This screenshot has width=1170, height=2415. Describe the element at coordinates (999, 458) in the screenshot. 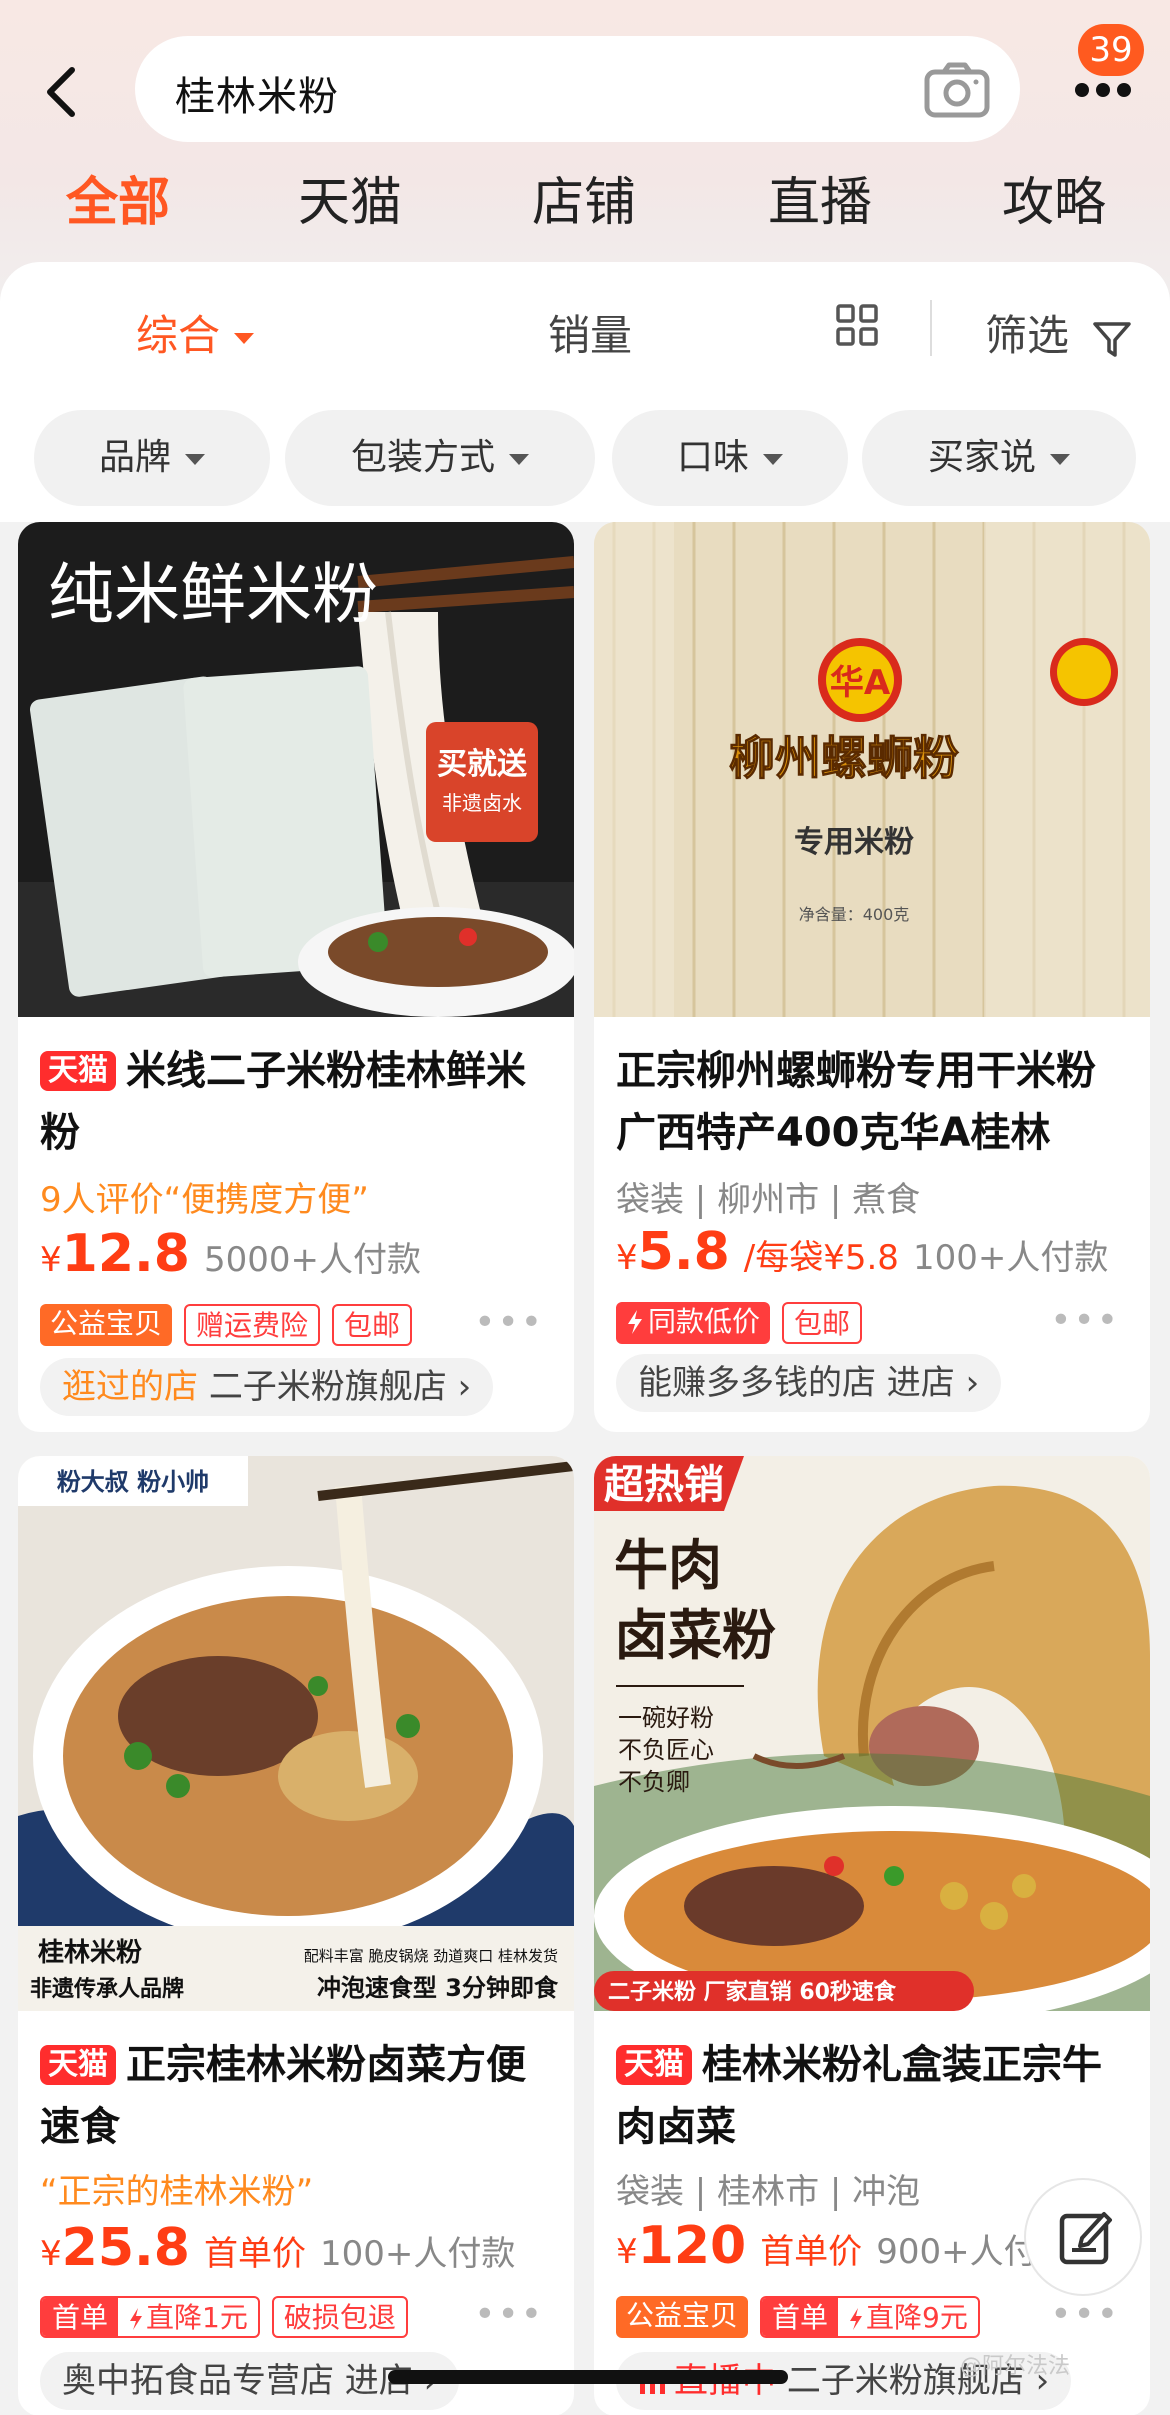

I see `chip-buyer-says: 买家说` at that location.